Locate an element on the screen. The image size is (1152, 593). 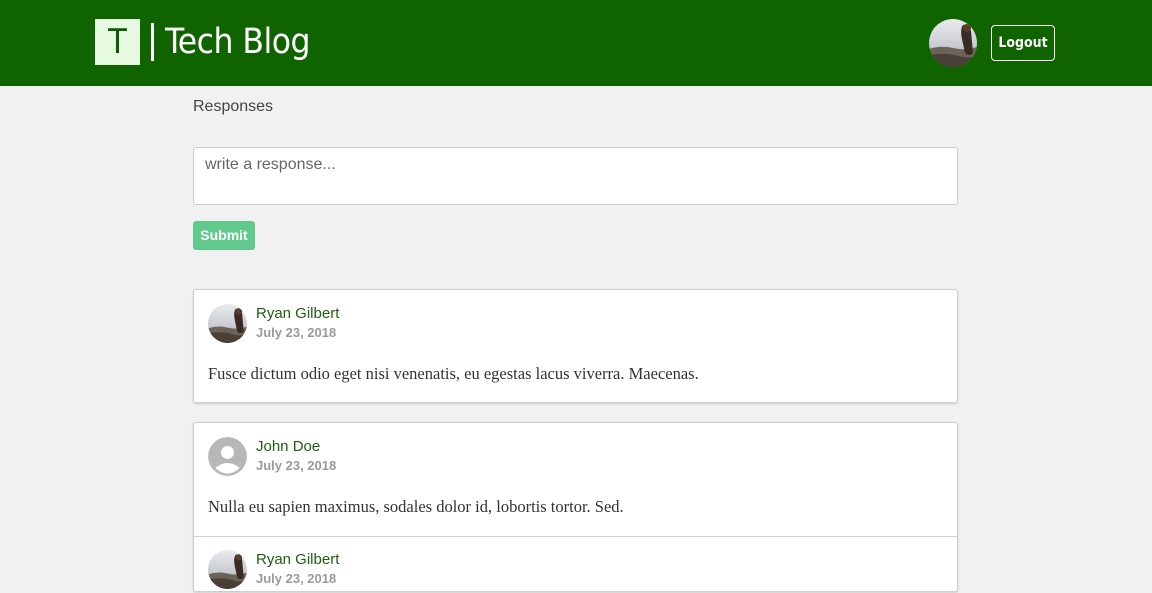
user-avatar is located at coordinates (953, 43).